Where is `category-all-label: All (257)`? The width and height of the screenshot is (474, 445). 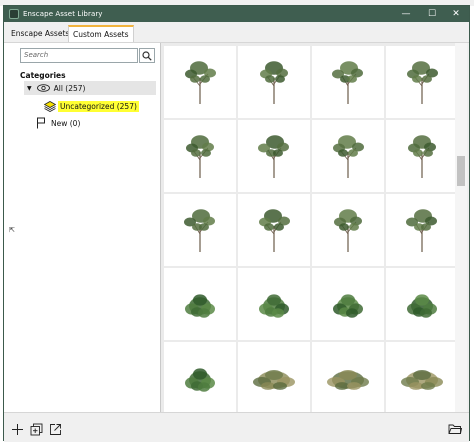 category-all-label: All (257) is located at coordinates (69, 88).